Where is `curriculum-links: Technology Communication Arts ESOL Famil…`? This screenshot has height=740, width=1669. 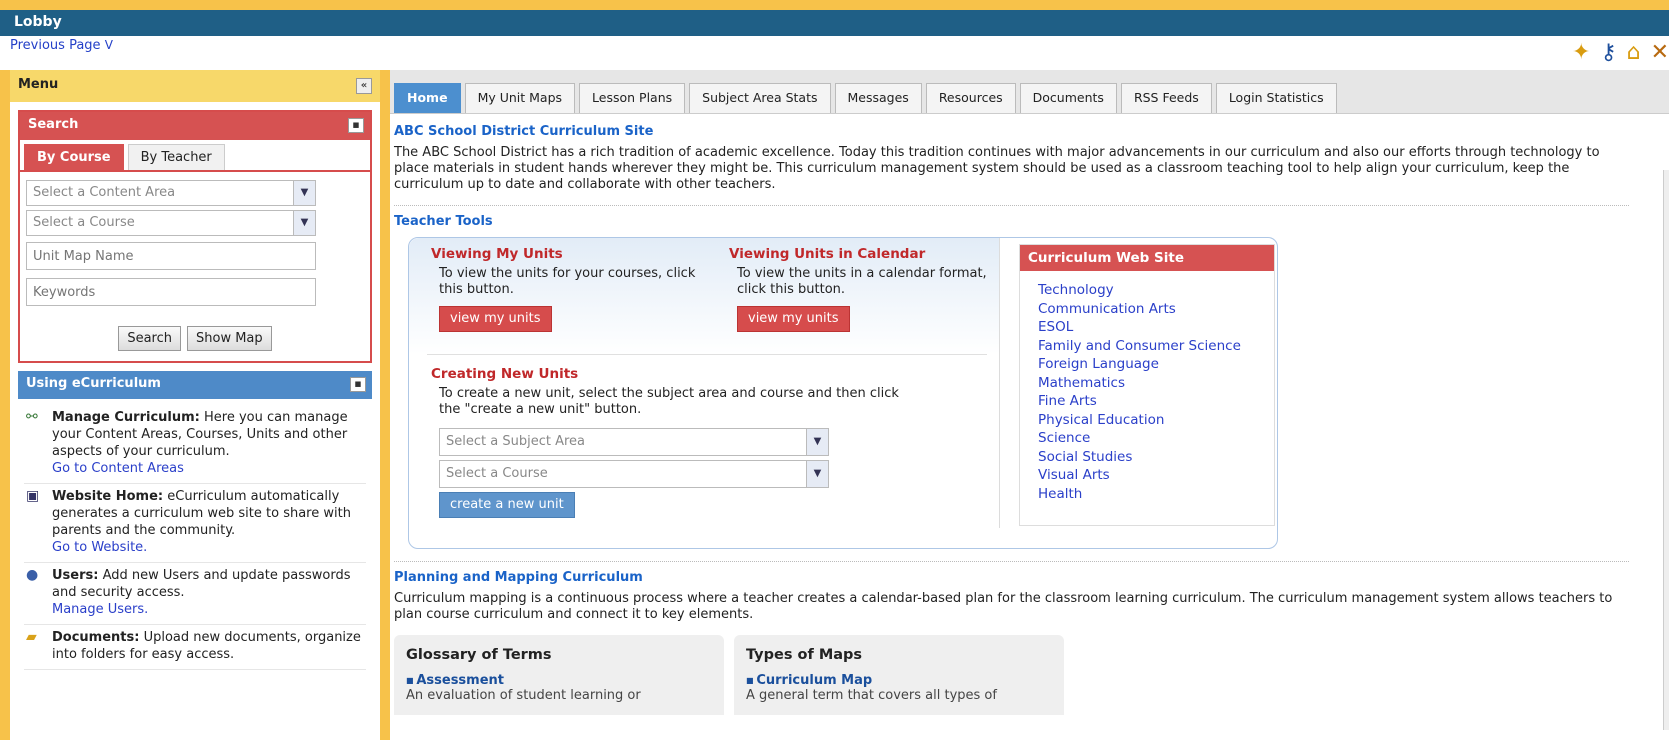 curriculum-links: Technology Communication Arts ESOL Famil… is located at coordinates (1147, 387).